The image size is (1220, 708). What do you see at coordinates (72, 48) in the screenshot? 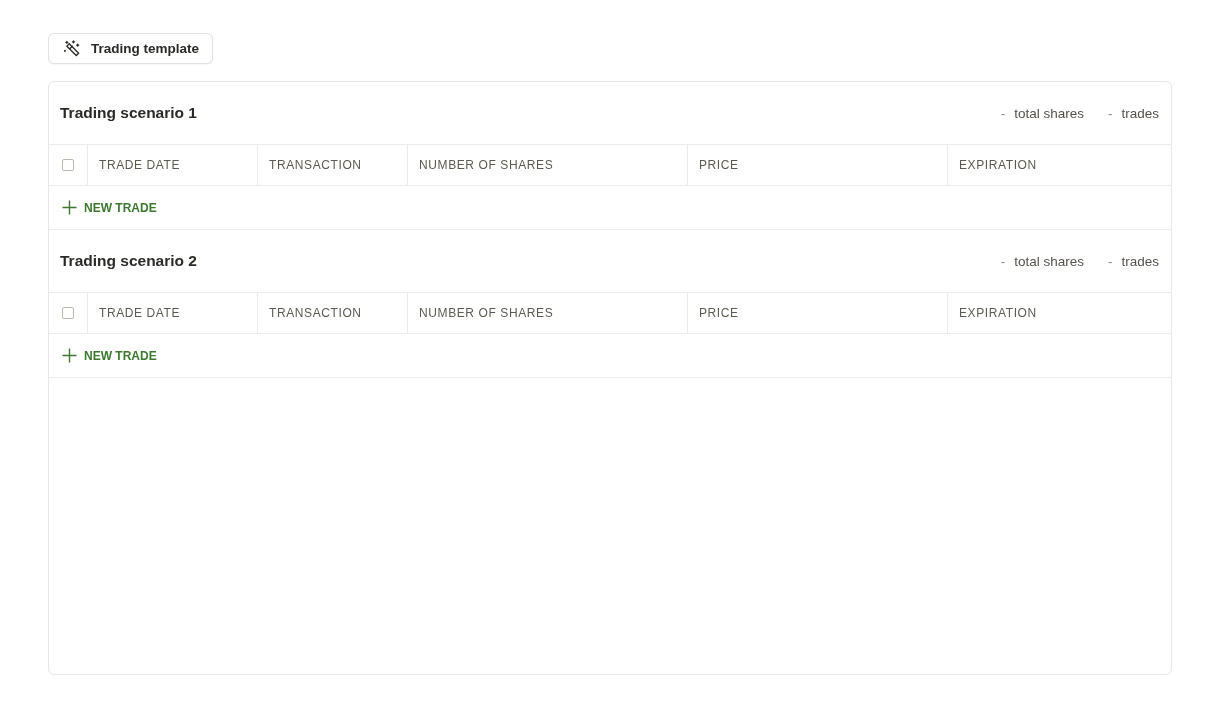
I see `magic-wand-icon` at bounding box center [72, 48].